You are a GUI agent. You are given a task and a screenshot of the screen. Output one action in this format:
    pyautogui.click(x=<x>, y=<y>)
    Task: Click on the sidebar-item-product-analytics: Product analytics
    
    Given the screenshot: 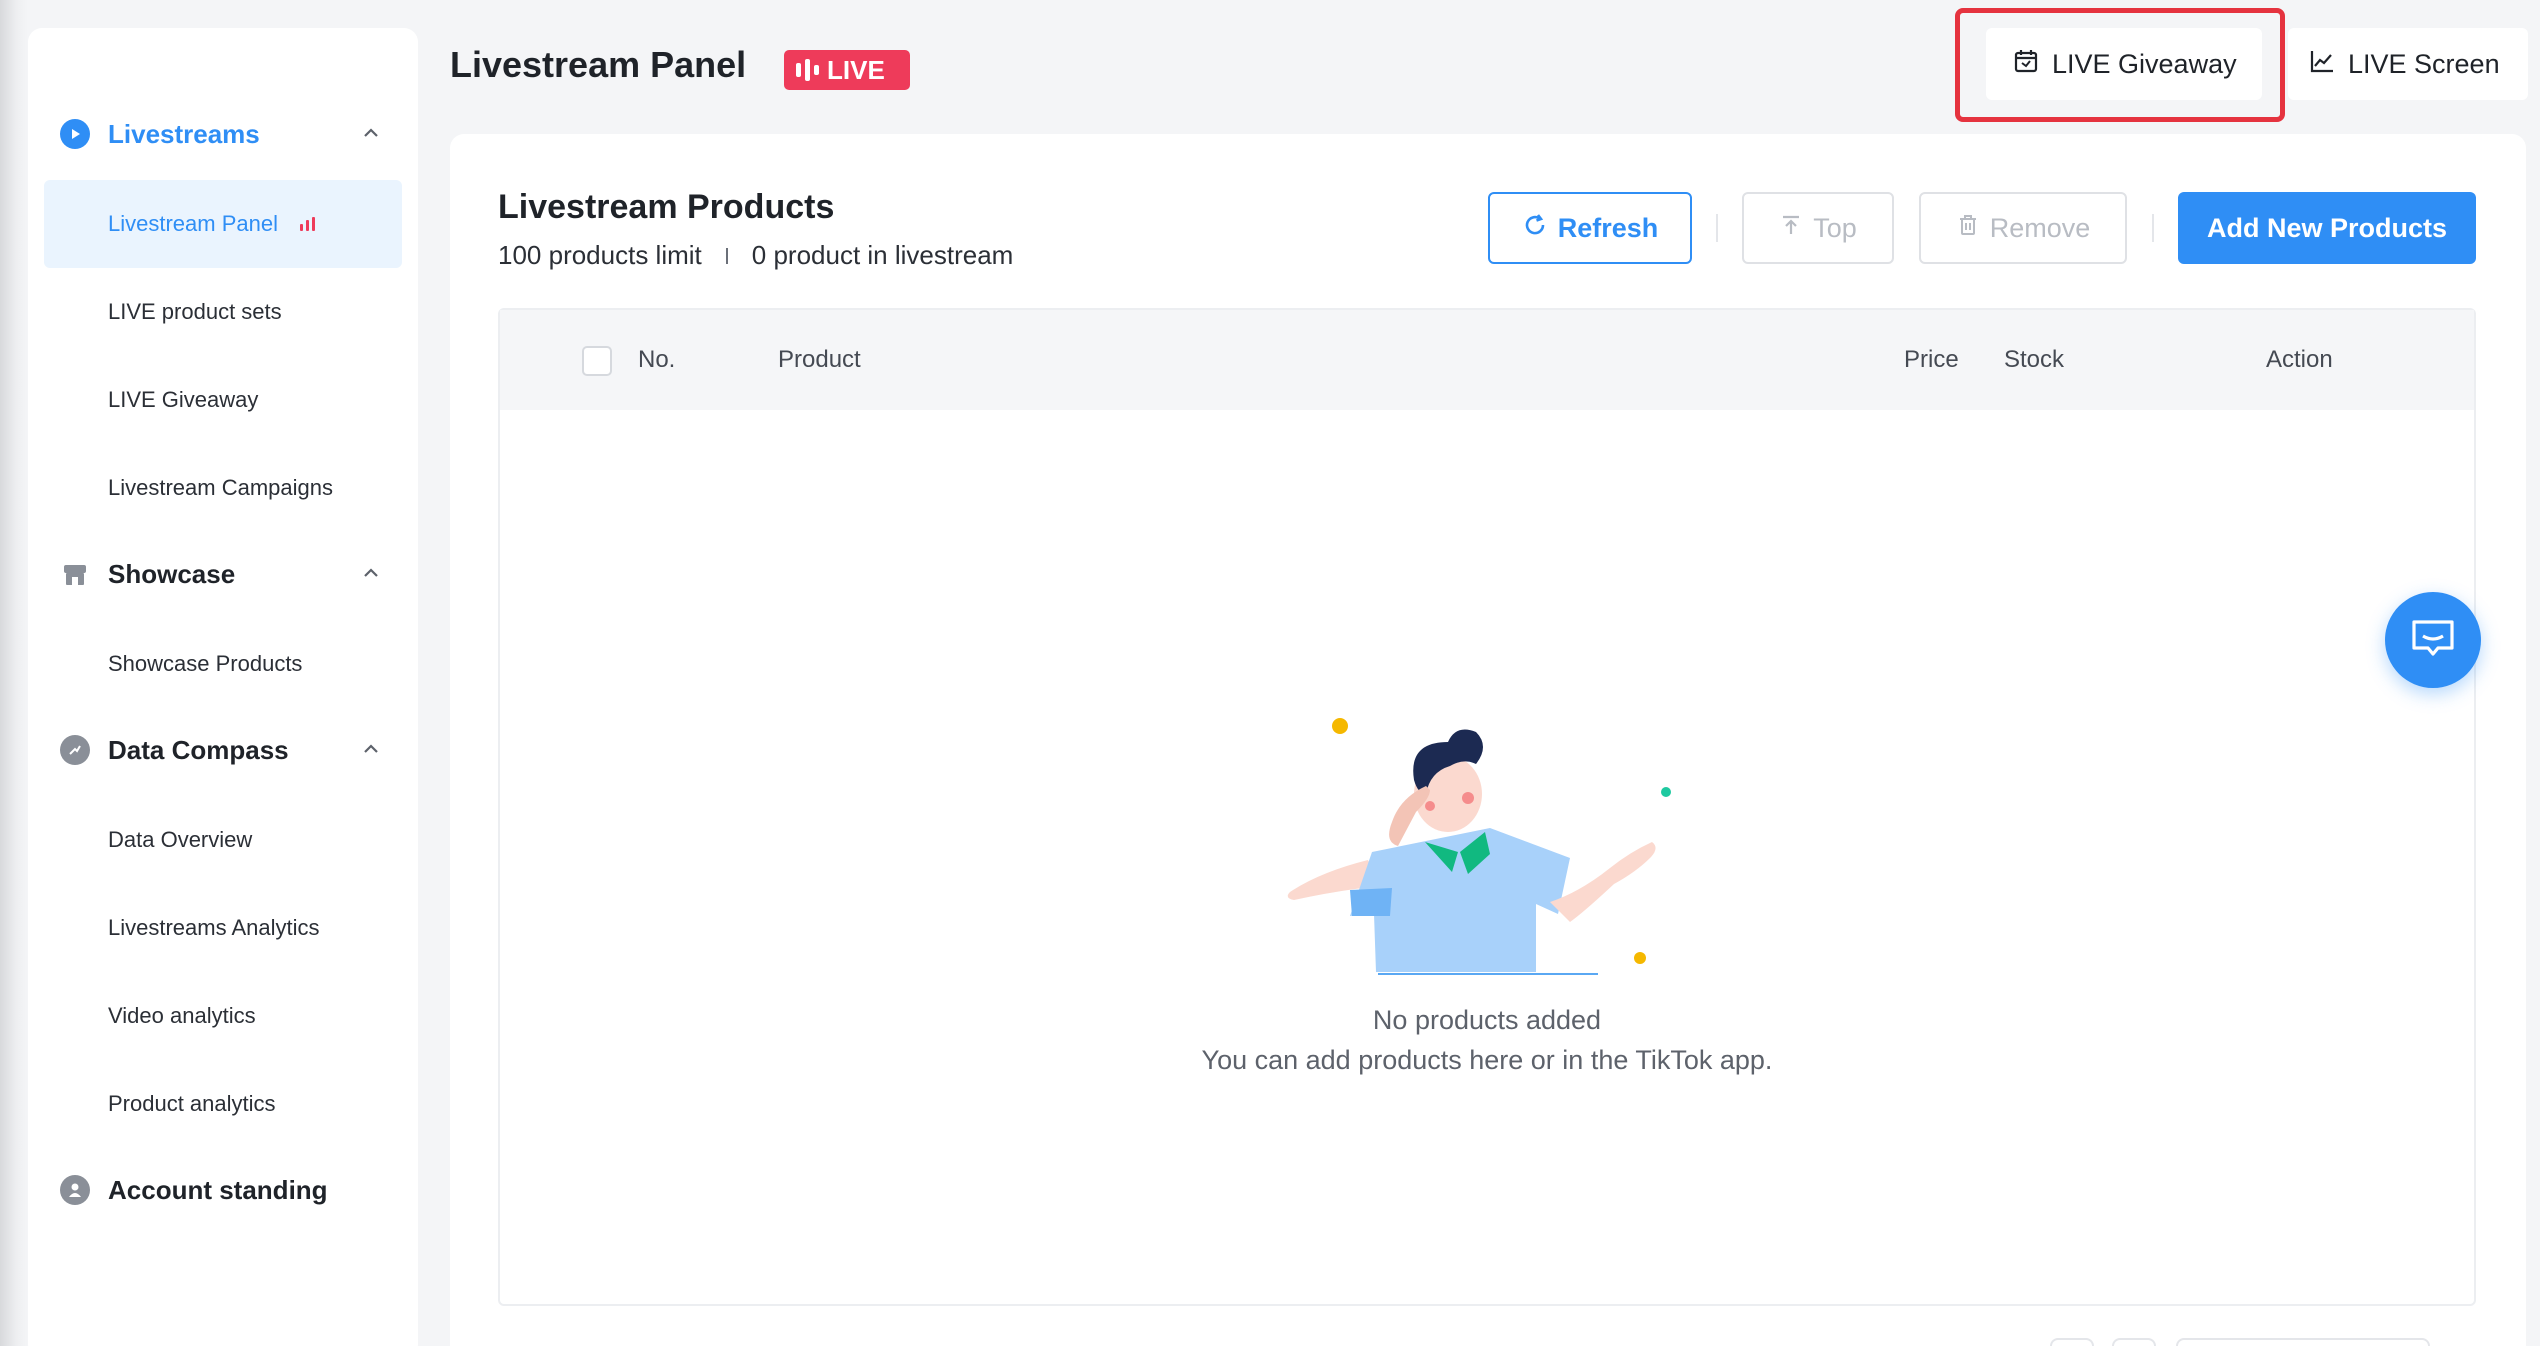 What is the action you would take?
    pyautogui.click(x=223, y=1104)
    